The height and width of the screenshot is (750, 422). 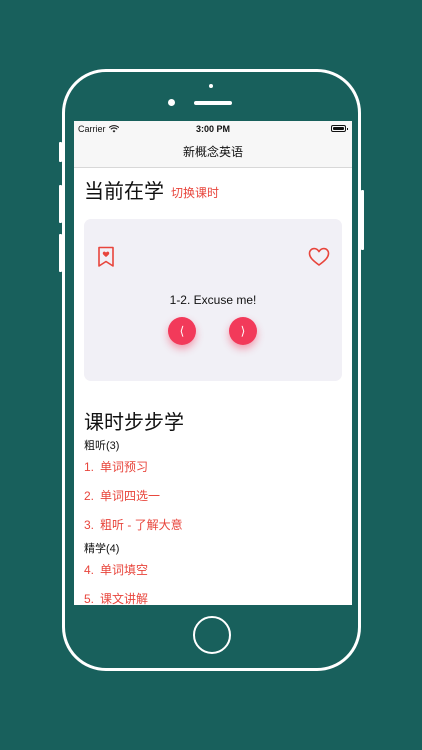 I want to click on current-lesson-card: 1-2. Excuse me! ⟨ ⟩, so click(x=213, y=300).